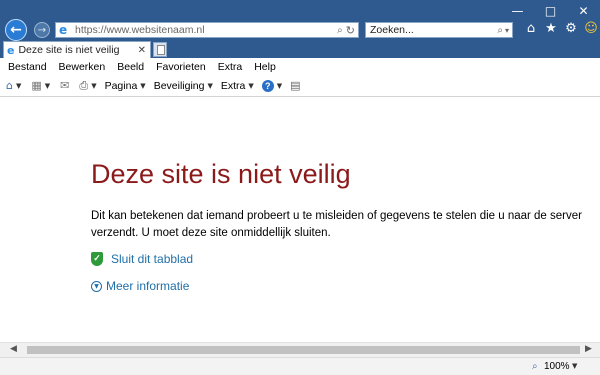 The height and width of the screenshot is (375, 600). I want to click on arrow-left-icon: ←, so click(16, 30).